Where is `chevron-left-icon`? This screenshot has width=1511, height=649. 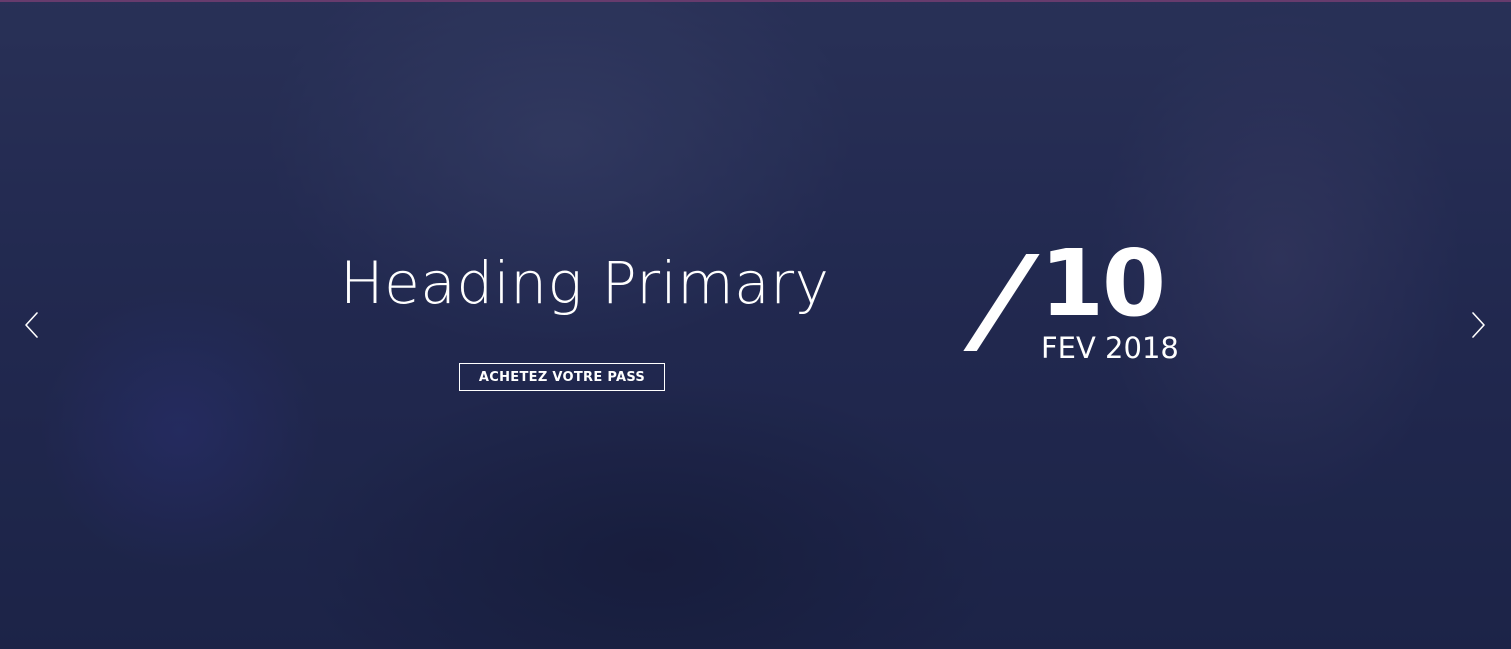 chevron-left-icon is located at coordinates (31, 325).